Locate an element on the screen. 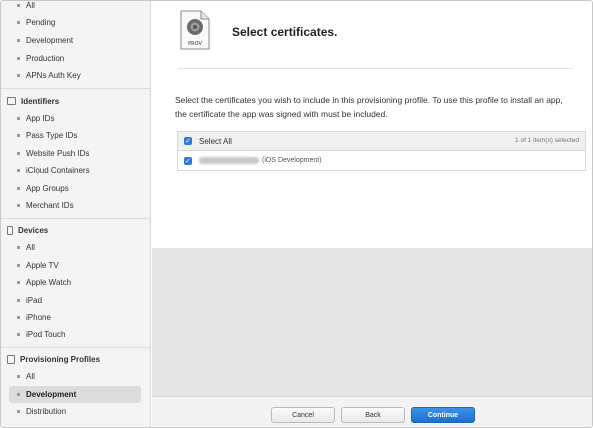 The height and width of the screenshot is (428, 593). select-all-checkbox: ✓ is located at coordinates (188, 141).